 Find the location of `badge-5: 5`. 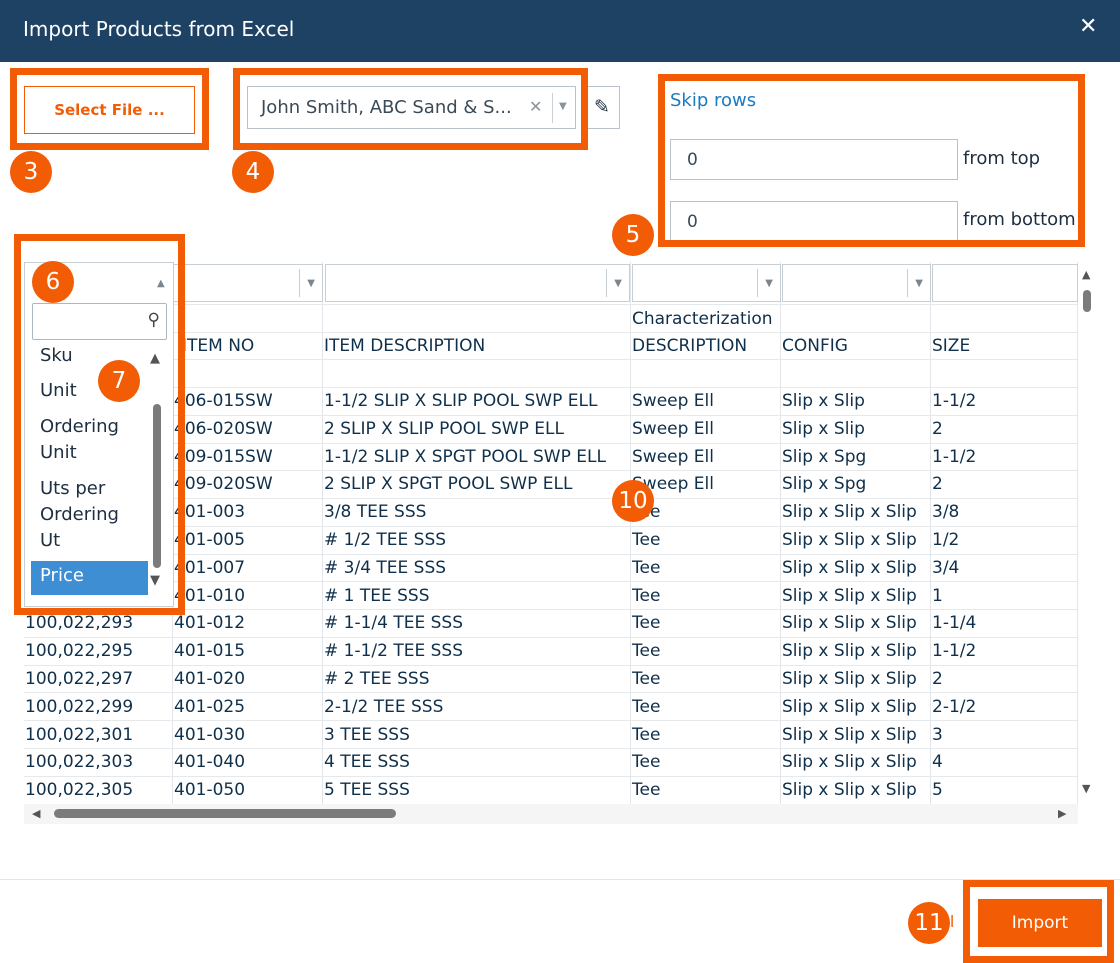

badge-5: 5 is located at coordinates (633, 235).